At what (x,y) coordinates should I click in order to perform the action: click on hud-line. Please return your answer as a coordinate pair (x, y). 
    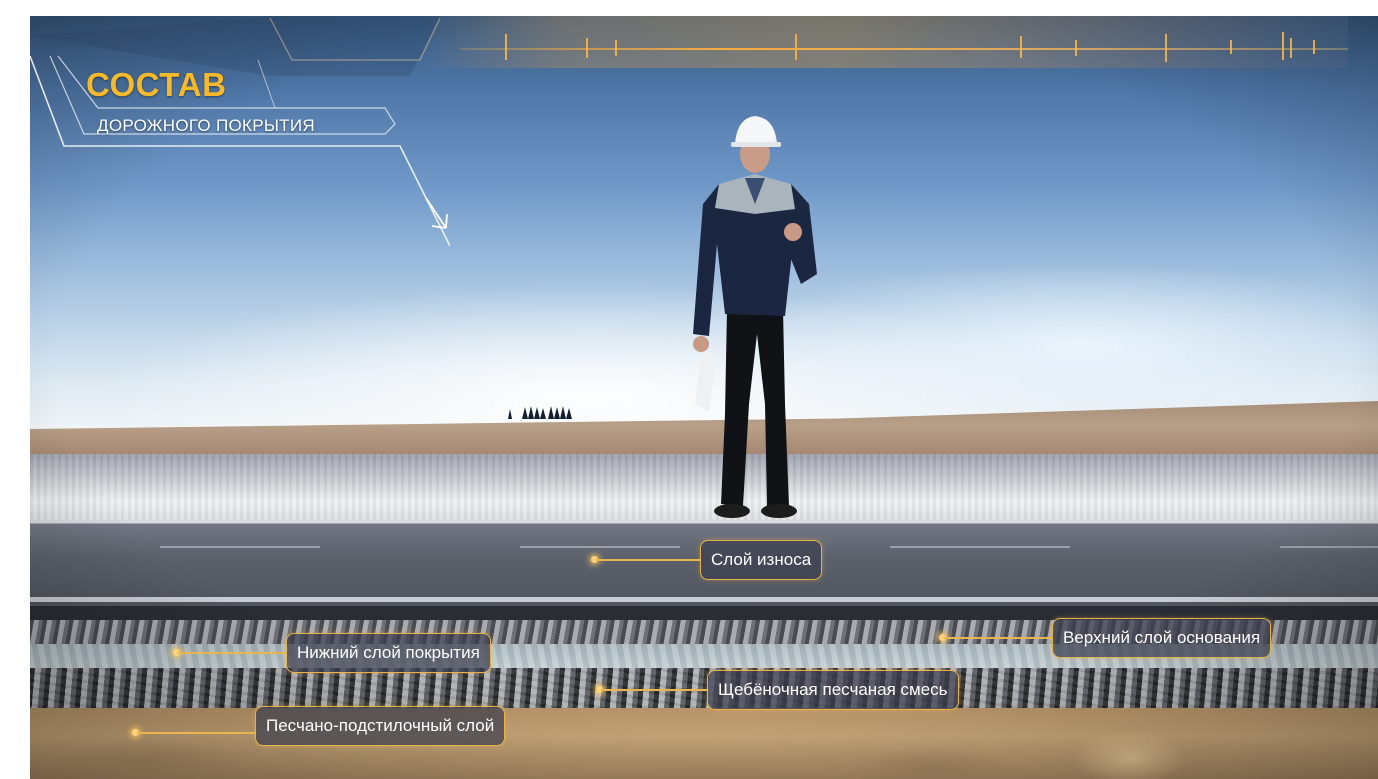
    Looking at the image, I should click on (904, 49).